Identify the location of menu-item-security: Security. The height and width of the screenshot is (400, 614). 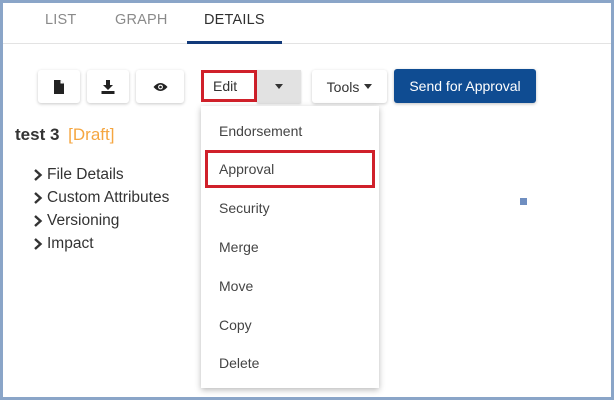
(290, 208).